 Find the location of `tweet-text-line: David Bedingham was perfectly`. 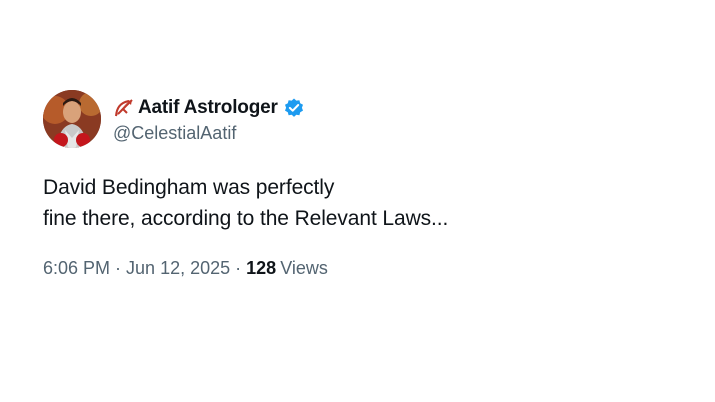

tweet-text-line: David Bedingham was perfectly is located at coordinates (189, 187).